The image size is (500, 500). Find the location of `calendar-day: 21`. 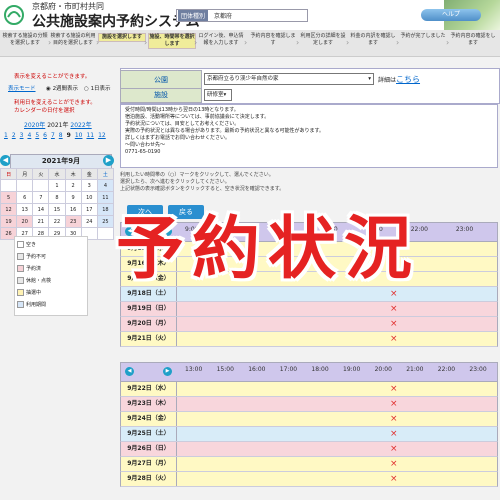

calendar-day: 21 is located at coordinates (41, 221).